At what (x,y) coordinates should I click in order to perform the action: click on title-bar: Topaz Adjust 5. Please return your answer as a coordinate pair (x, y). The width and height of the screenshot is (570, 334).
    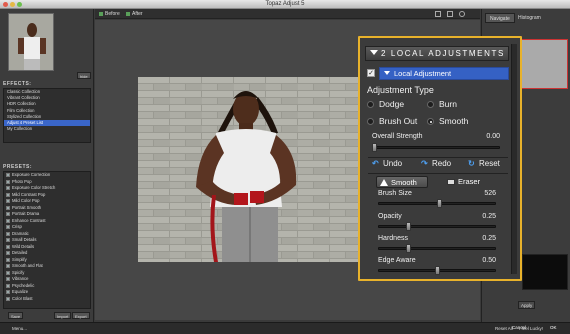
    Looking at the image, I should click on (285, 4).